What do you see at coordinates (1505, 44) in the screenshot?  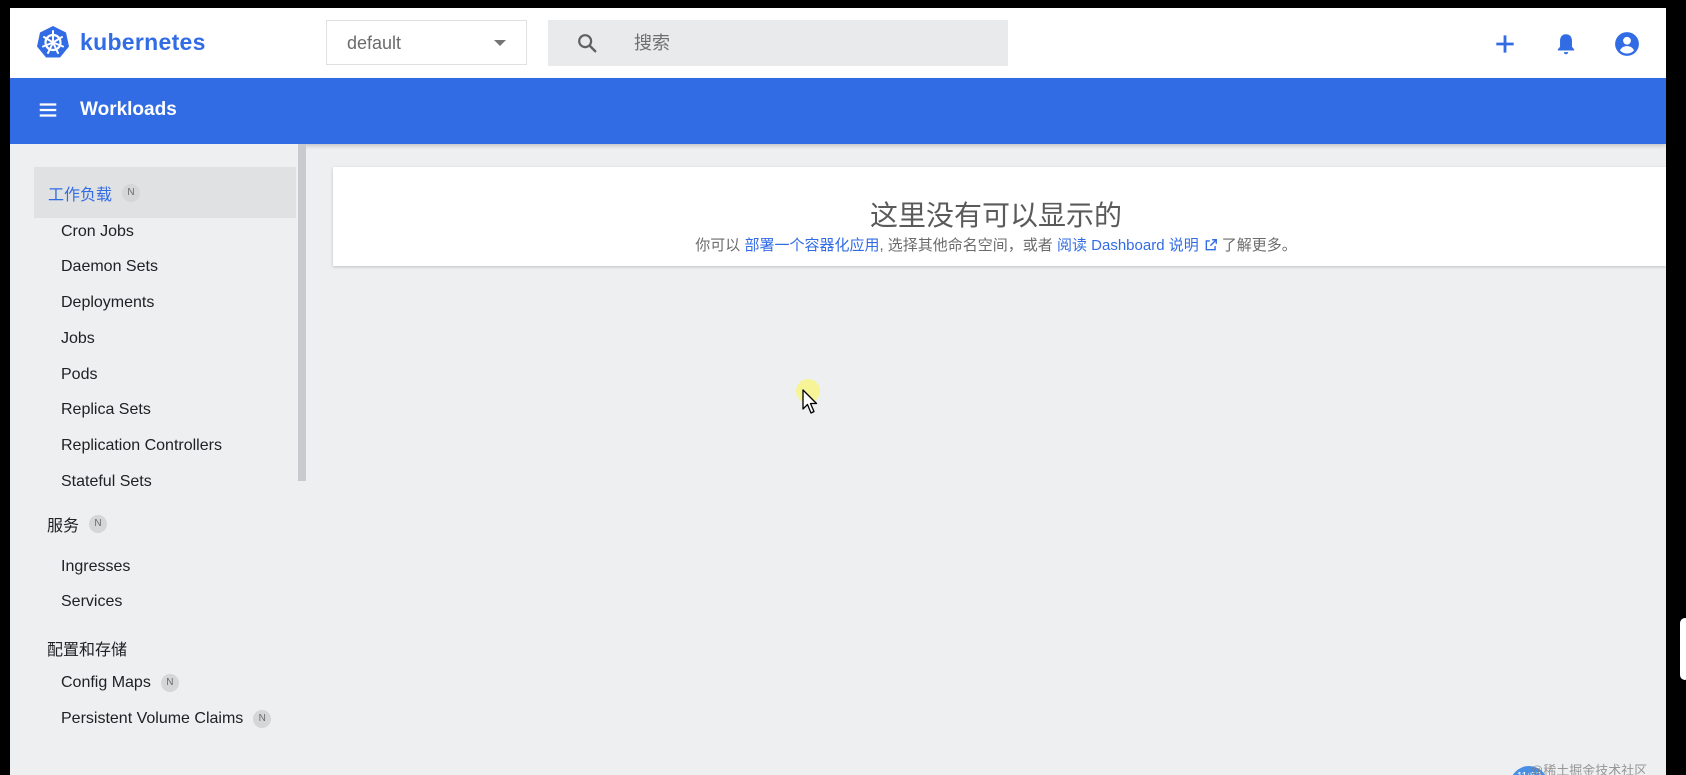 I see `plus-icon` at bounding box center [1505, 44].